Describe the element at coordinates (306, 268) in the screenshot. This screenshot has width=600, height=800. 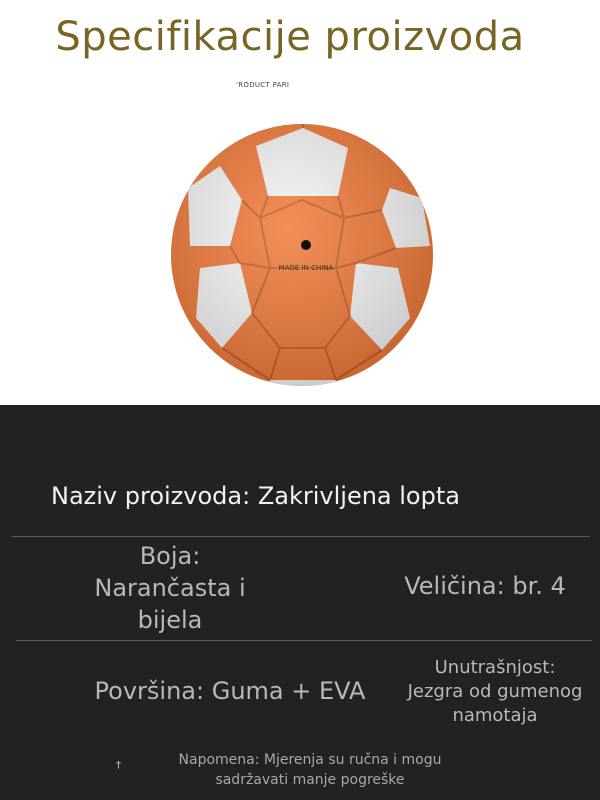
I see `ball-print-text: MADE IN CHINA` at that location.